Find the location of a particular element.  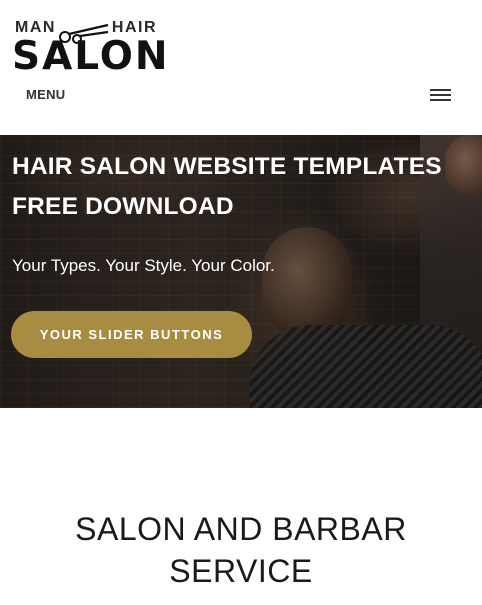

menu-label: MENU is located at coordinates (45, 94).